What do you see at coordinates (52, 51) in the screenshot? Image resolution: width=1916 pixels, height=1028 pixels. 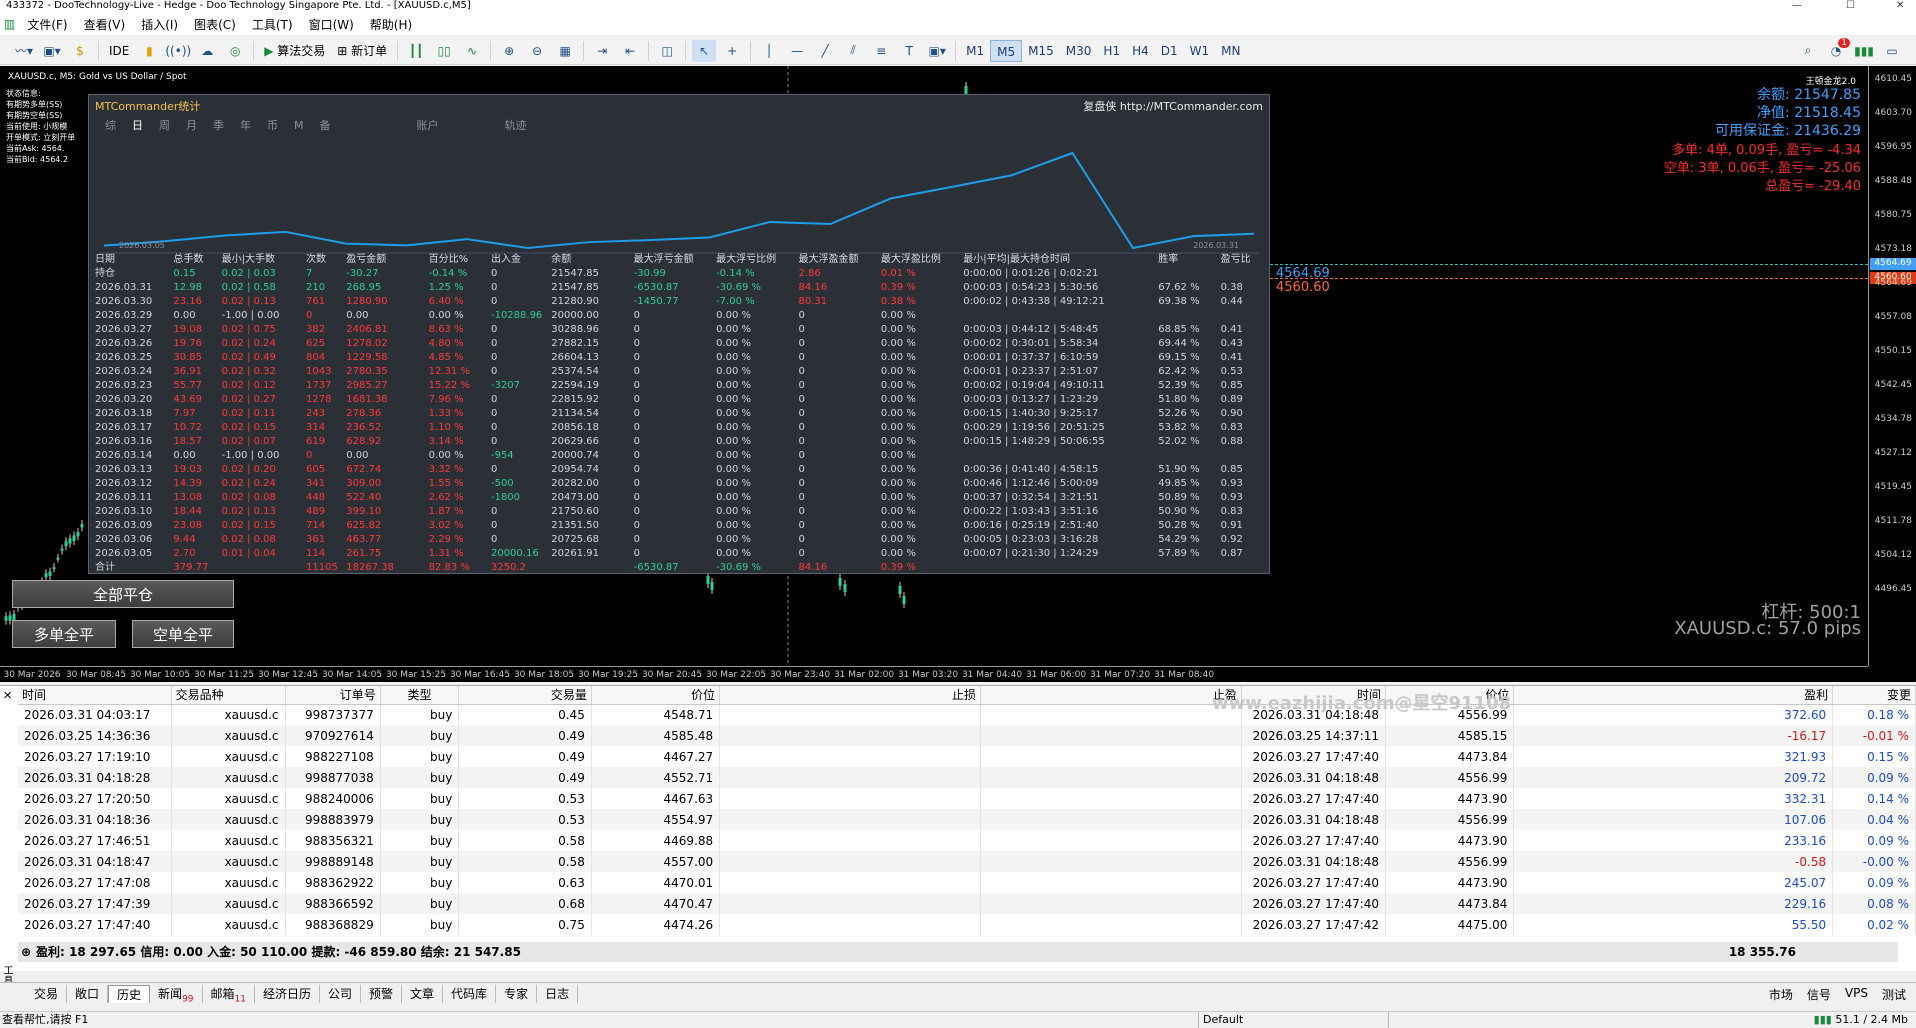 I see `templates-icon: ▣▾` at bounding box center [52, 51].